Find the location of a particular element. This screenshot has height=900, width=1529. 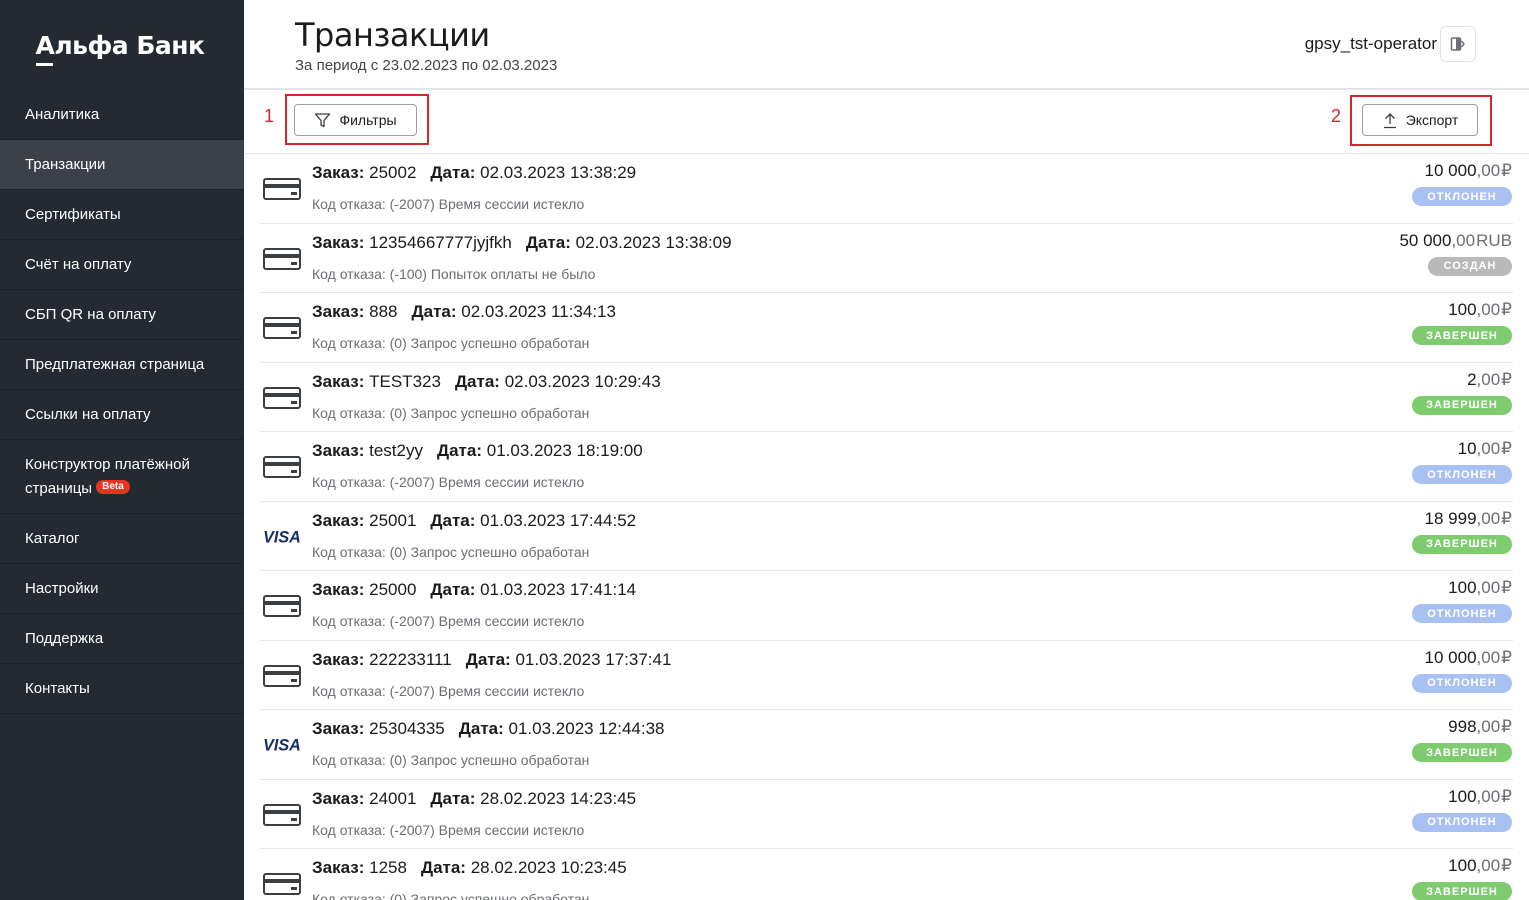

sidebar-item-text: Конструктор платёжной страницы Beta is located at coordinates (120, 477).